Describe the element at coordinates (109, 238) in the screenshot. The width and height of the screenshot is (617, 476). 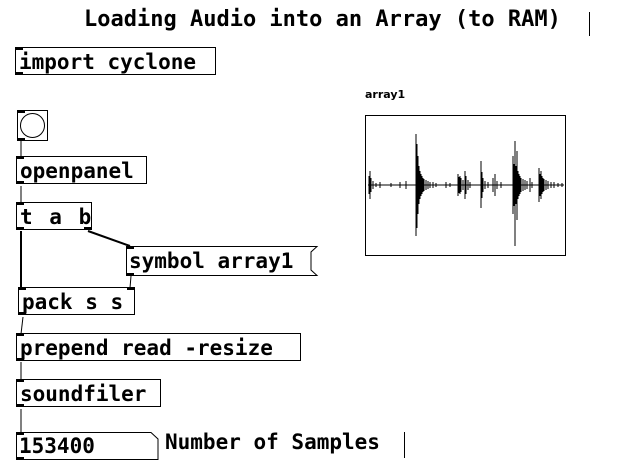
I see `cord-trigger-symbol` at that location.